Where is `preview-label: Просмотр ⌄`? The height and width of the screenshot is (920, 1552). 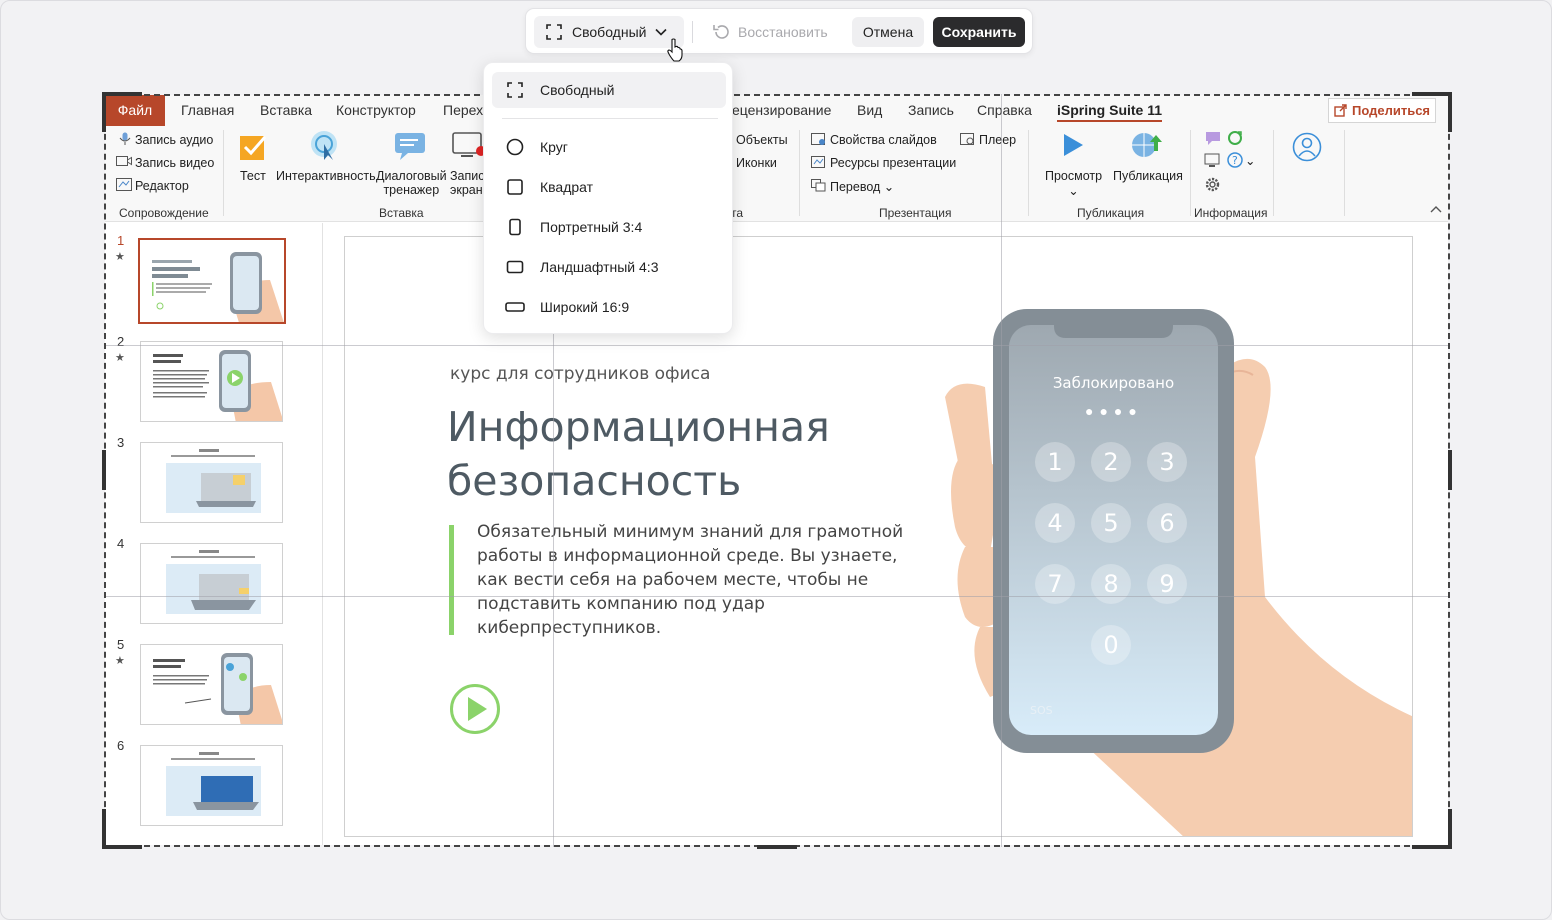
preview-label: Просмотр ⌄ is located at coordinates (1074, 183).